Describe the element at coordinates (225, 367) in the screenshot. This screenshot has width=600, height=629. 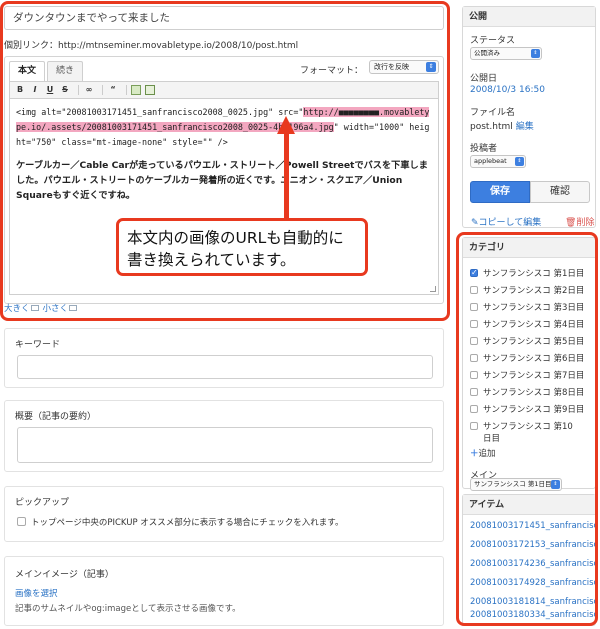
I see `keyword-input` at that location.